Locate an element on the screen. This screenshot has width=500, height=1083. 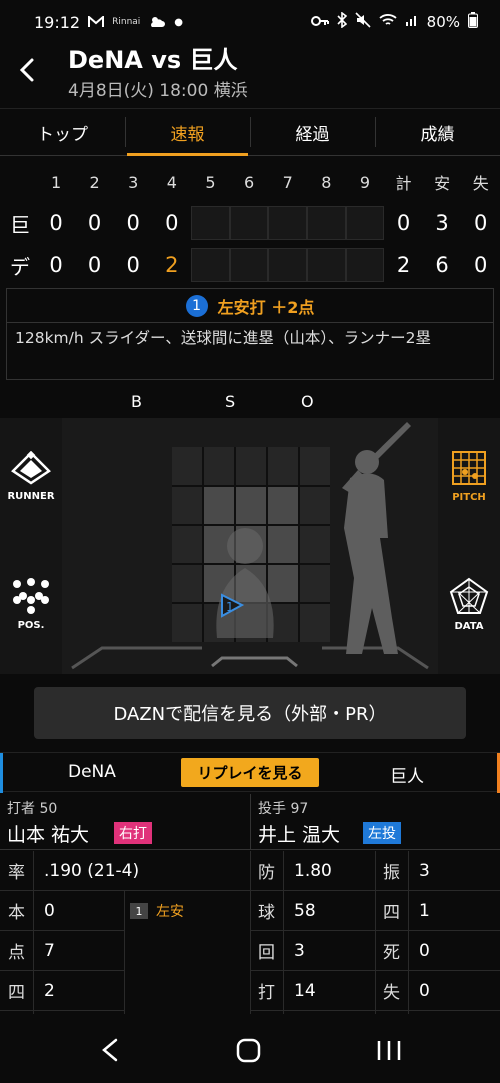
throwing-hand-badge: 左投 is located at coordinates (382, 833).